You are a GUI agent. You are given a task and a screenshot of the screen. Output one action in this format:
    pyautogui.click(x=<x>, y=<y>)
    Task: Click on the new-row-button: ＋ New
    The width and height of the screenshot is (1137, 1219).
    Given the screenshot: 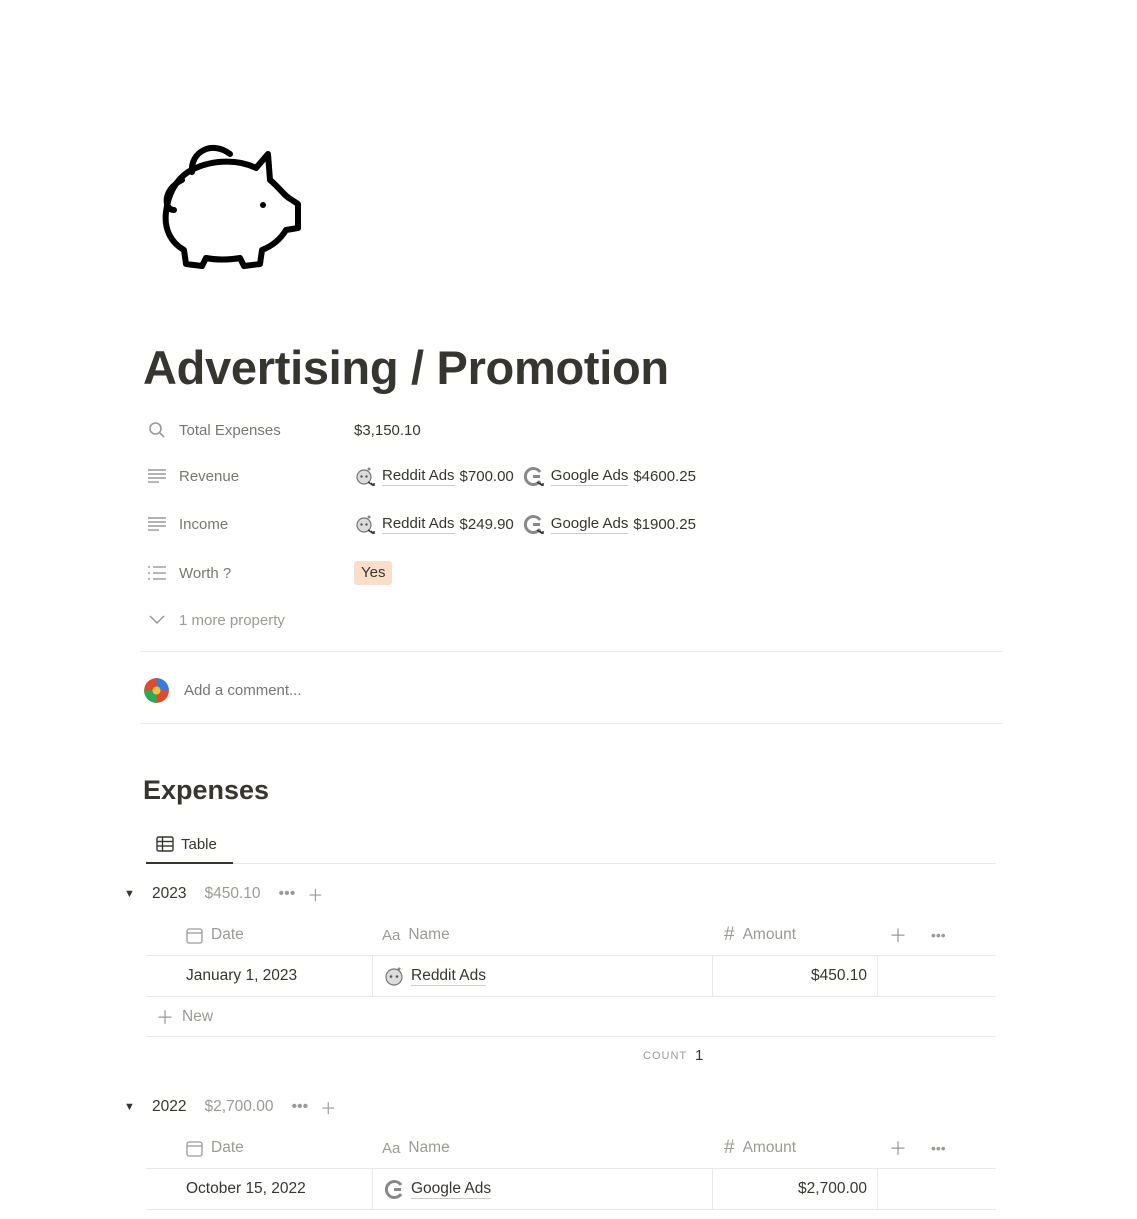 What is the action you would take?
    pyautogui.click(x=571, y=1017)
    